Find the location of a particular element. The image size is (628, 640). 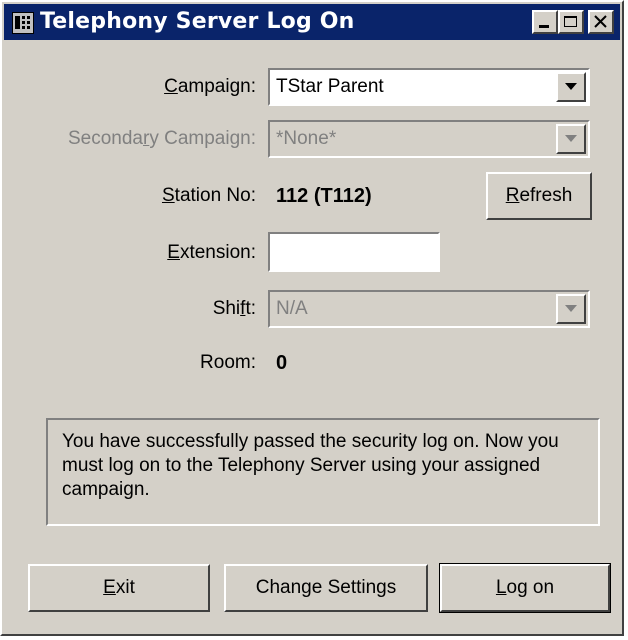

shift-label: Shift: is located at coordinates (234, 308).